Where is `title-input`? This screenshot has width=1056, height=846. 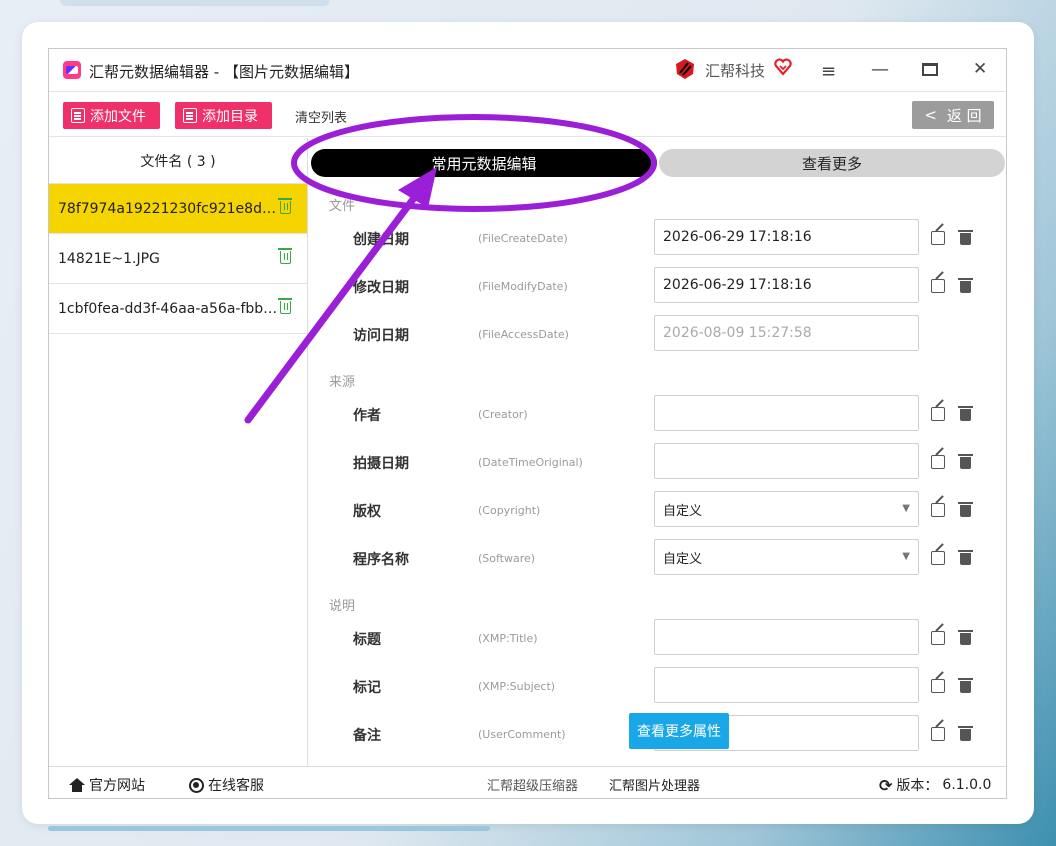
title-input is located at coordinates (786, 637).